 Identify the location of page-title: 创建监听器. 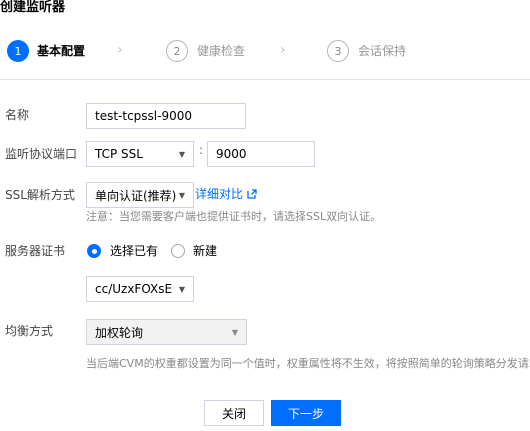
(33, 7).